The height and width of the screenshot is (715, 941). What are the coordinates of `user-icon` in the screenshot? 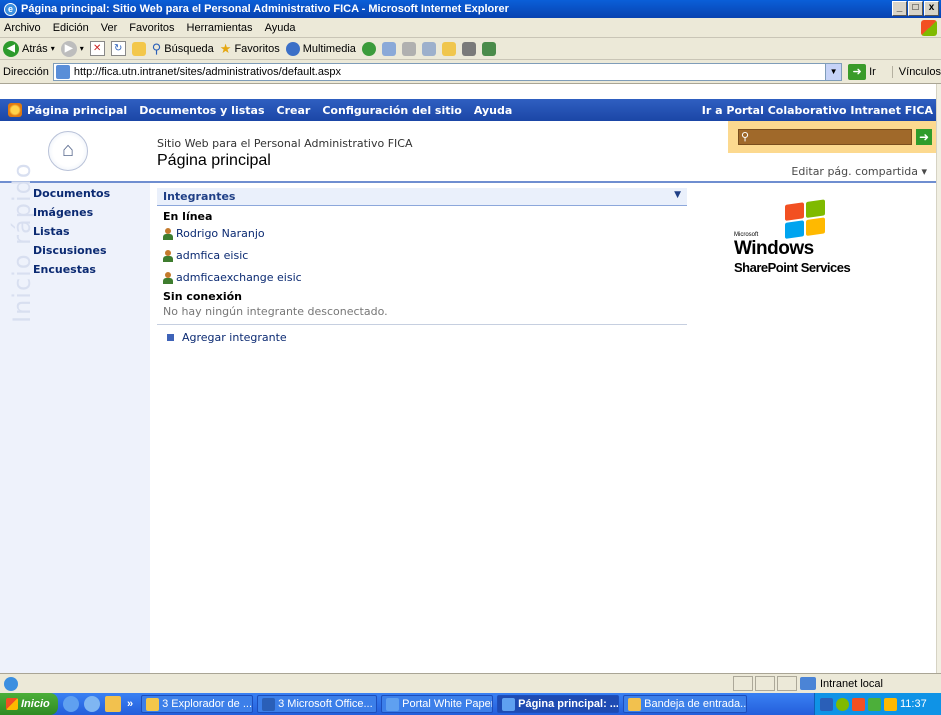 It's located at (168, 255).